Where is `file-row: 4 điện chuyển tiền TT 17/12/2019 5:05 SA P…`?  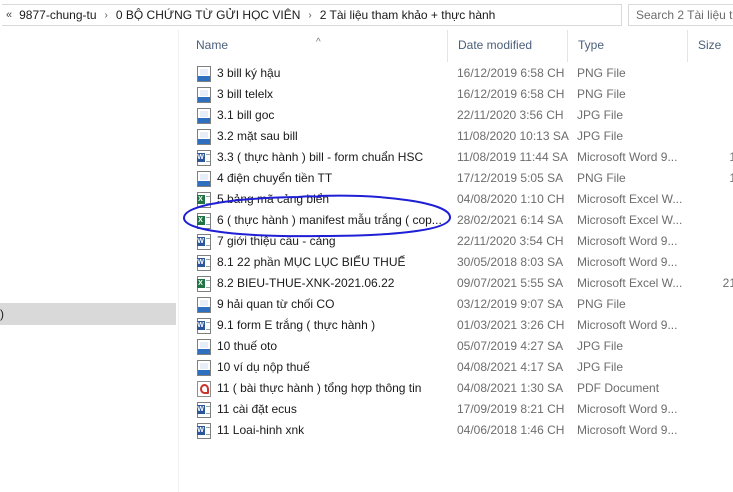
file-row: 4 điện chuyển tiền TT 17/12/2019 5:05 SA P… is located at coordinates (459, 178).